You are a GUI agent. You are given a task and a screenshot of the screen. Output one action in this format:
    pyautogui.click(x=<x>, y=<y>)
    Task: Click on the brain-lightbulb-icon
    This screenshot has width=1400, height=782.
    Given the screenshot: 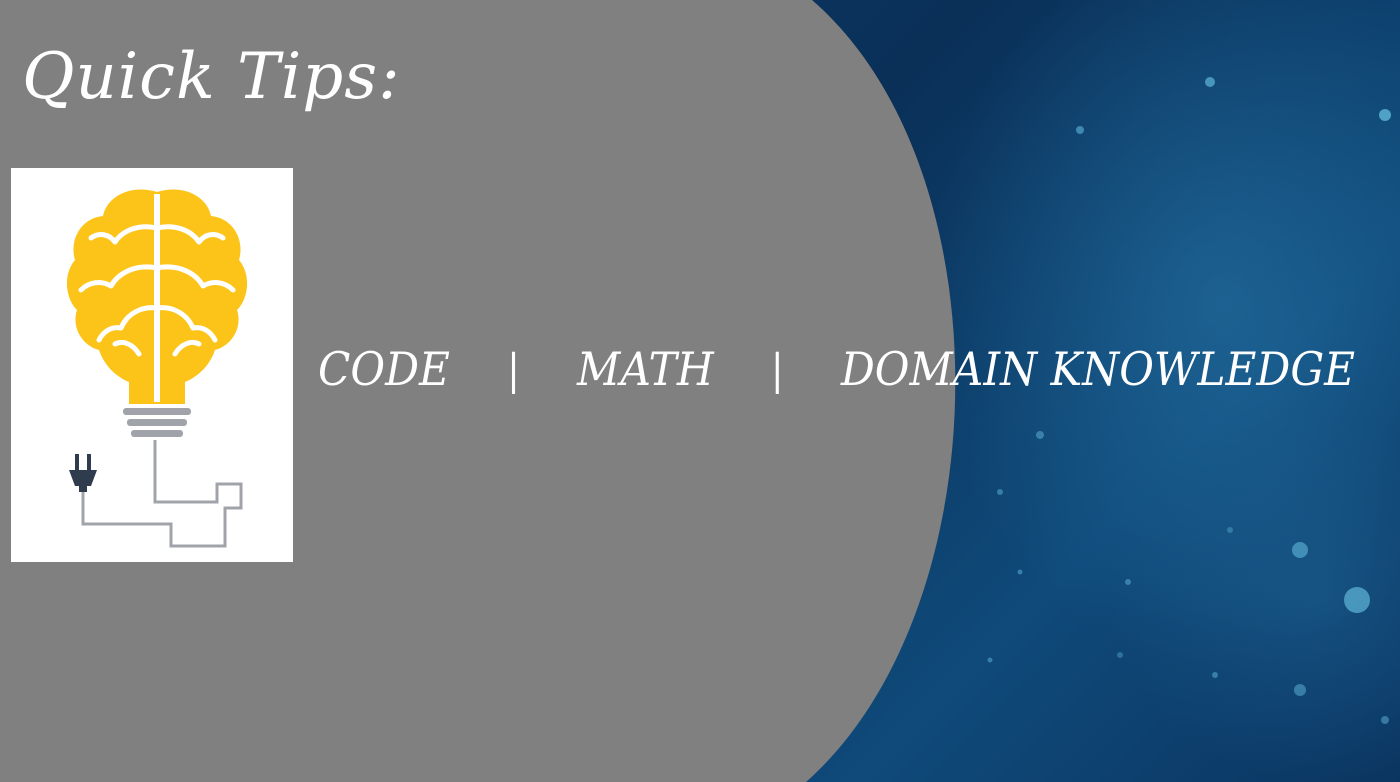 What is the action you would take?
    pyautogui.click(x=157, y=368)
    